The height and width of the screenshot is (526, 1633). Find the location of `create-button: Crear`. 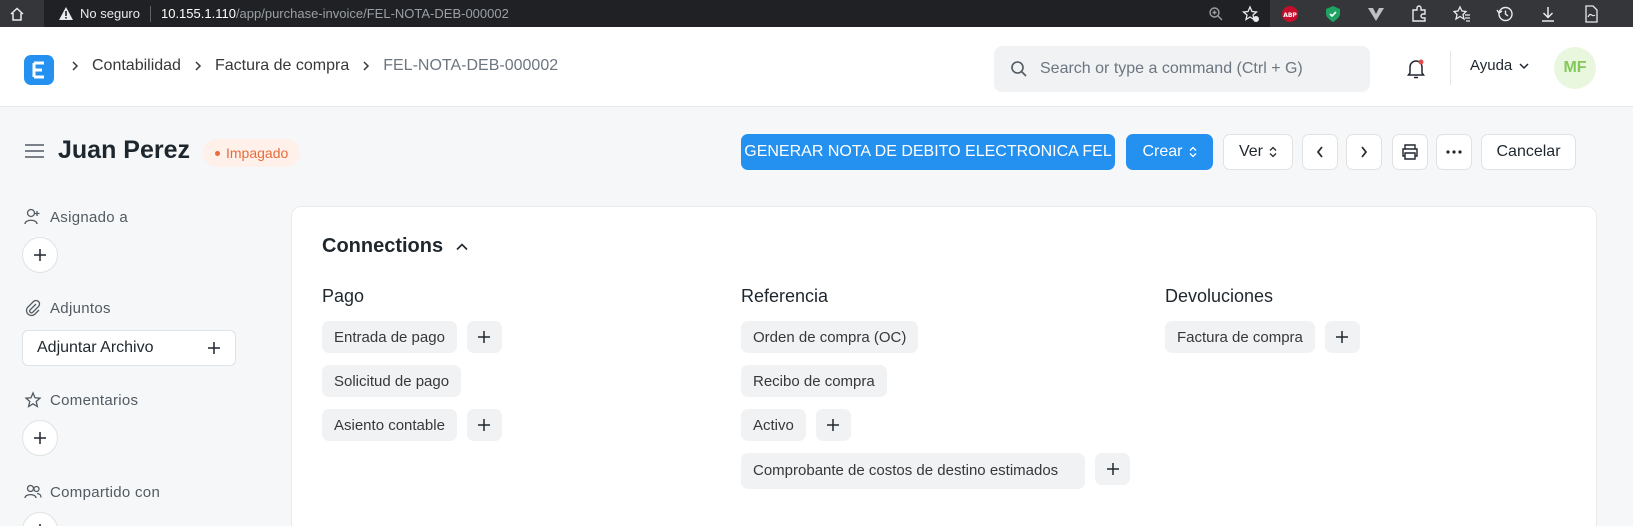

create-button: Crear is located at coordinates (1169, 152).